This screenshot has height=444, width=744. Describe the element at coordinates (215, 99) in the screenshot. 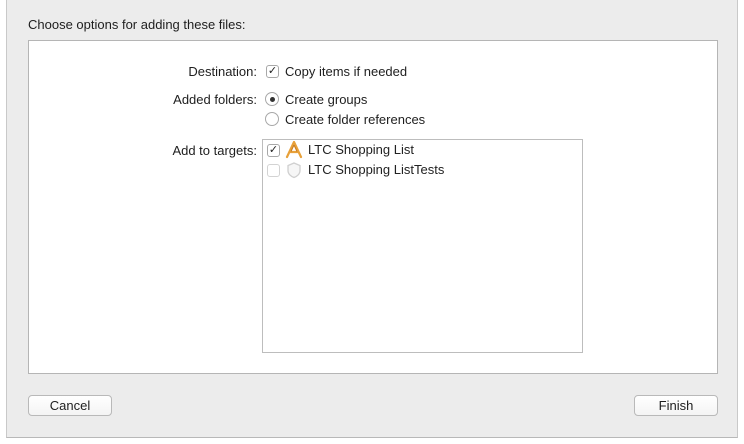

I see `added-folders-label: Added folders:` at that location.